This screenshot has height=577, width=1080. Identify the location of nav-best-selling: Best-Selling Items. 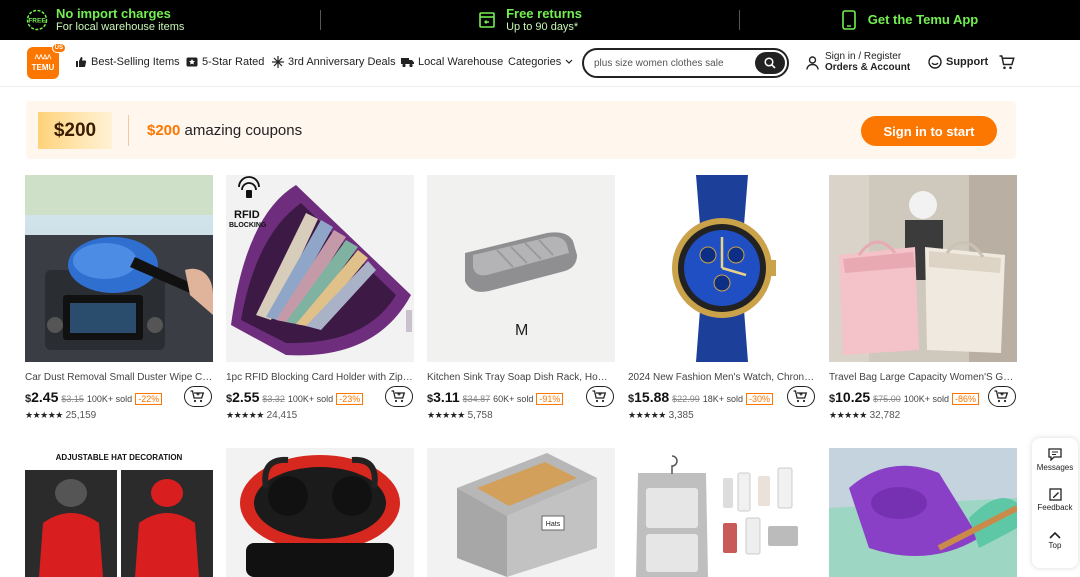
(127, 62).